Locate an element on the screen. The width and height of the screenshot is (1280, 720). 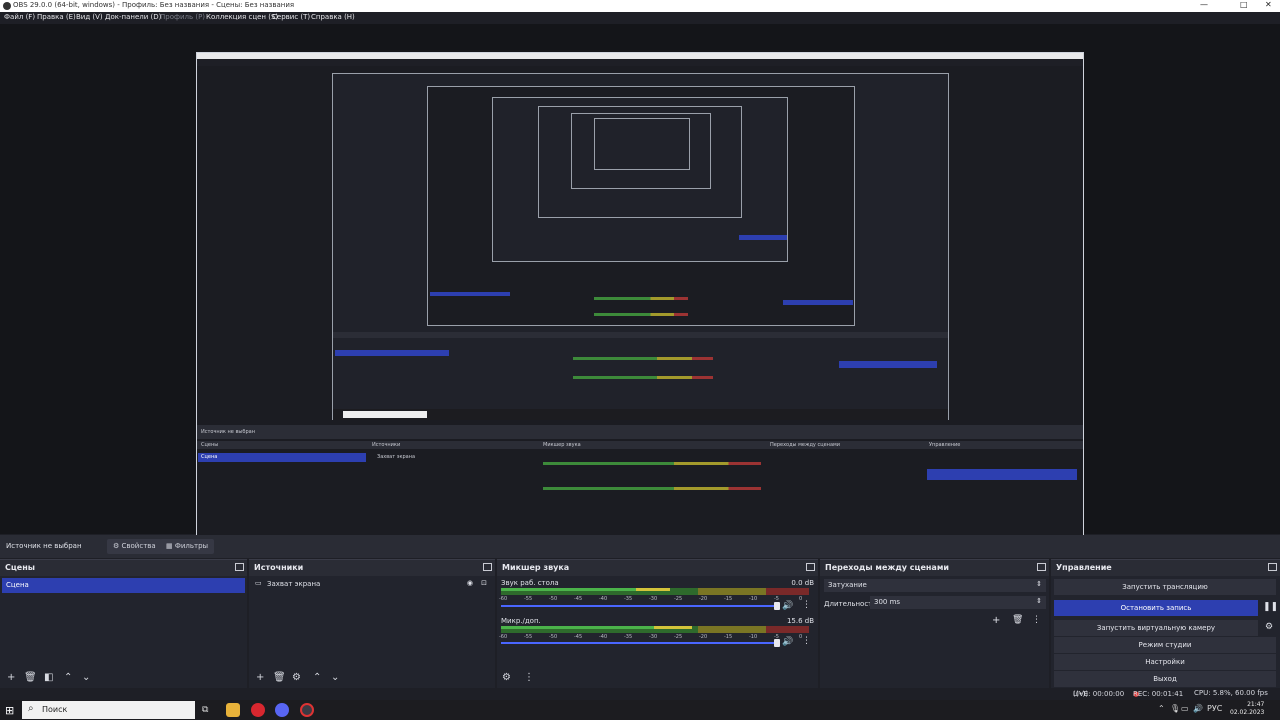
obs-icon is located at coordinates (307, 710).